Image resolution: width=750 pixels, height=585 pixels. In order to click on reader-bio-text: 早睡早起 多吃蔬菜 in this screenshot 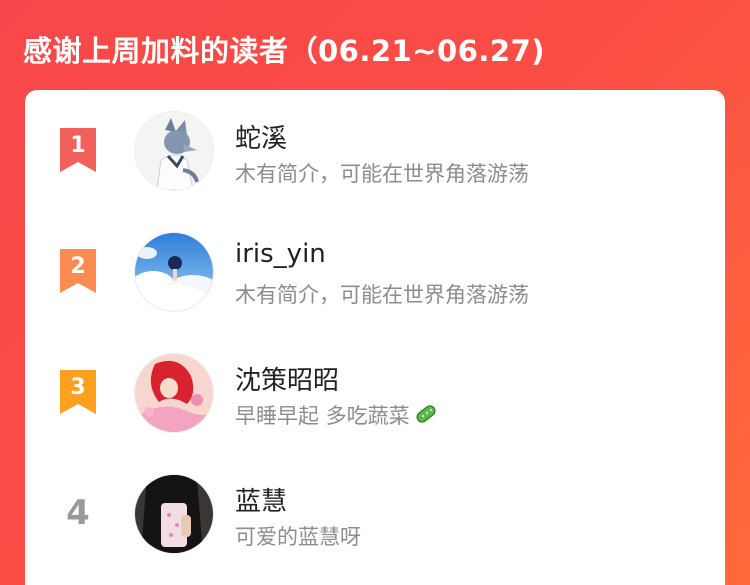, I will do `click(322, 416)`.